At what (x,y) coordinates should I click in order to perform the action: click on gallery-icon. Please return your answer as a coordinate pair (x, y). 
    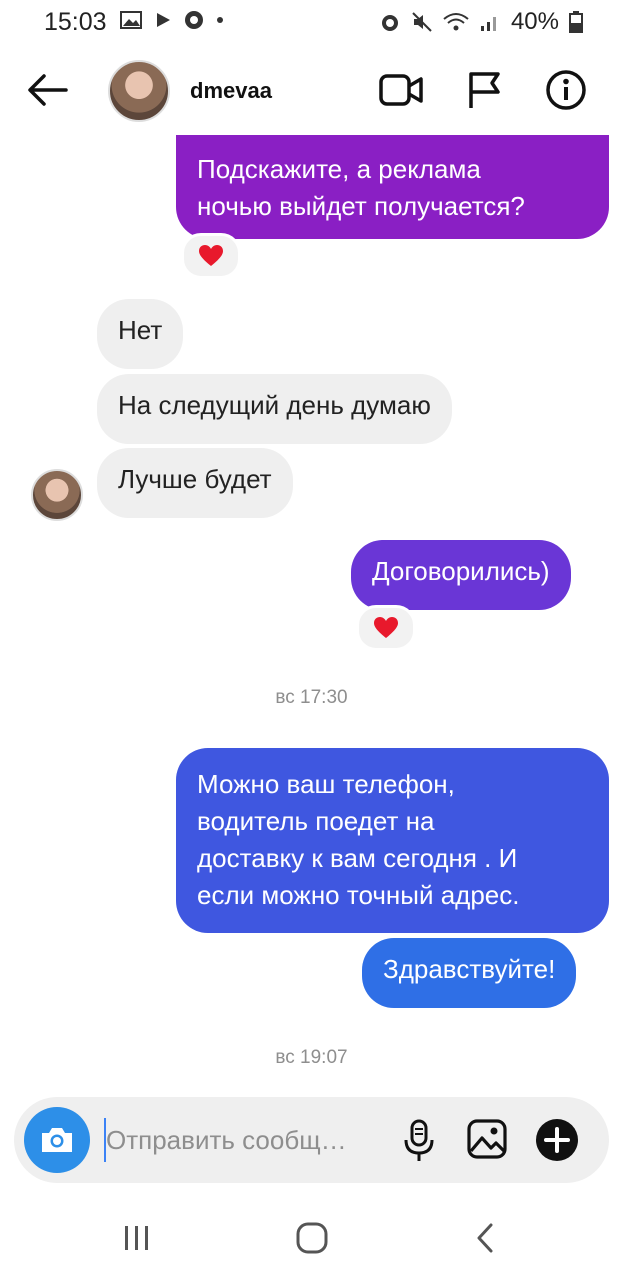
    Looking at the image, I should click on (487, 1139).